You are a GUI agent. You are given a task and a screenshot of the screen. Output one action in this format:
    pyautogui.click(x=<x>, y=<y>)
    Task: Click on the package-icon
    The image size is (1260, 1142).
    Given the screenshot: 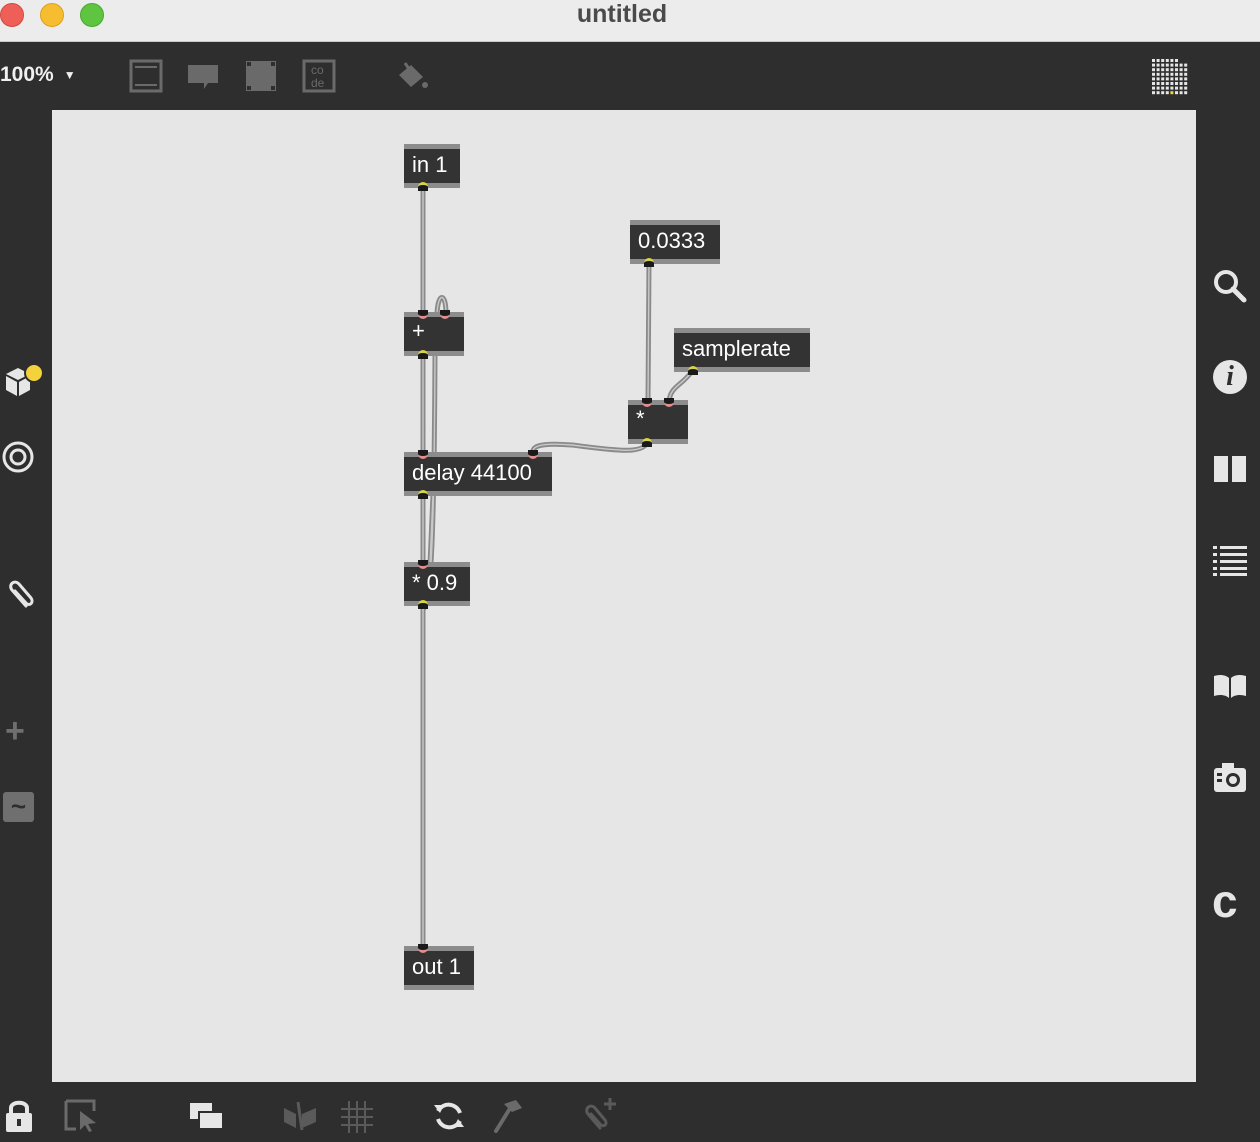 What is the action you would take?
    pyautogui.click(x=24, y=382)
    